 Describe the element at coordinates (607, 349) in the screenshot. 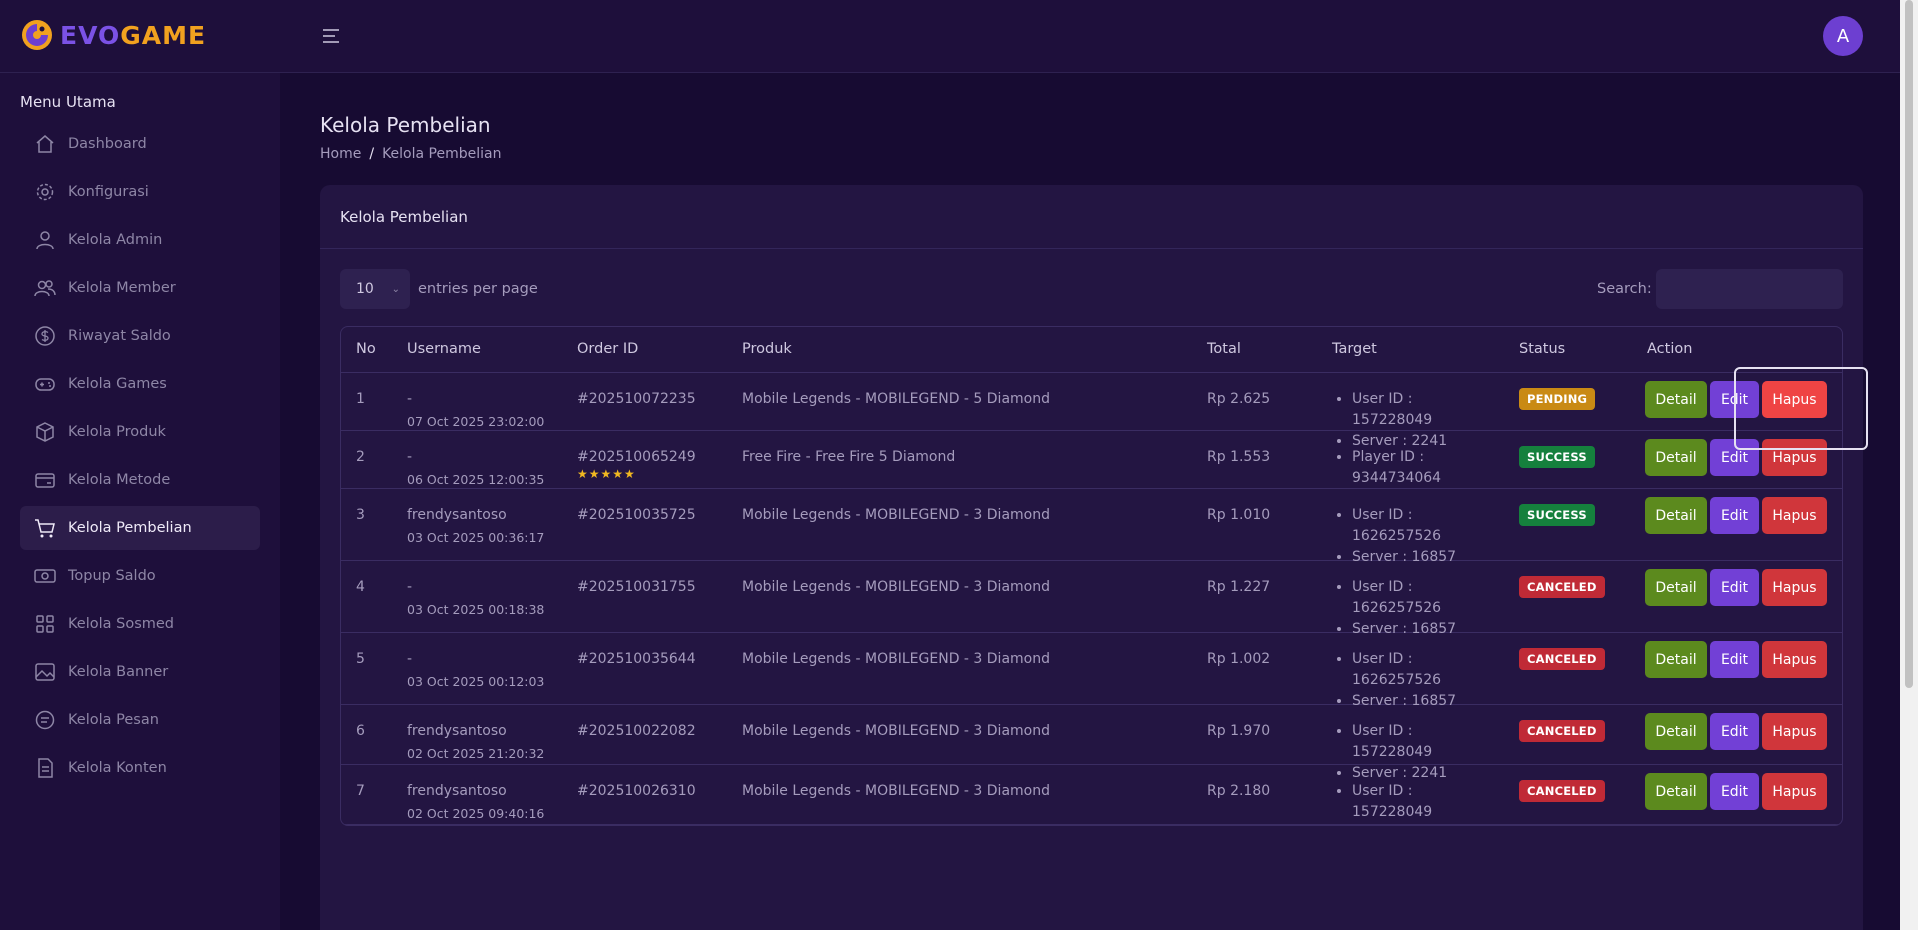

I see `column-header-order-id: Order ID` at that location.